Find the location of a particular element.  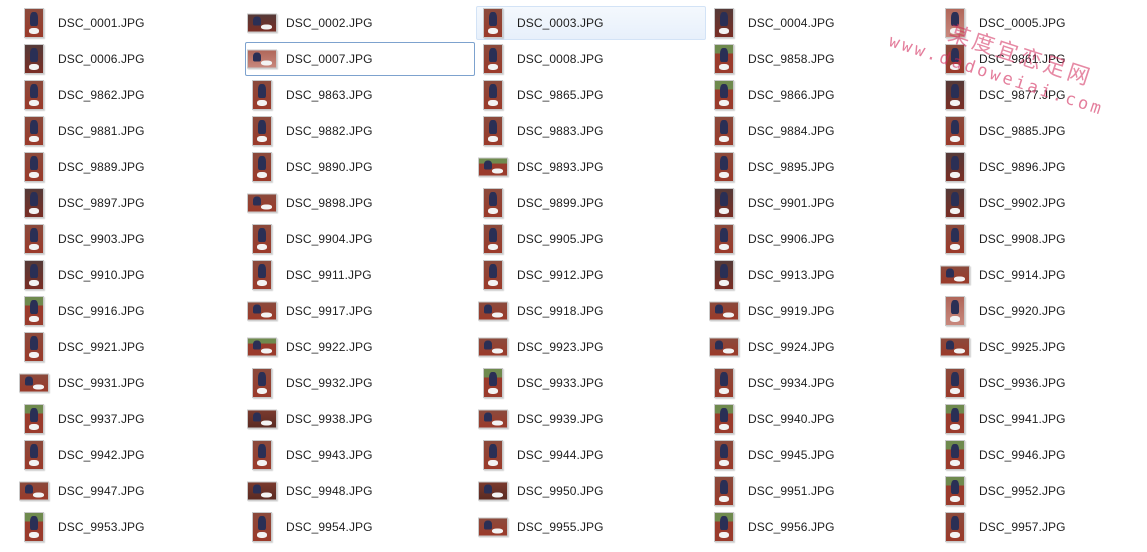

file-item: DSC_9897.JPG is located at coordinates (132, 203).